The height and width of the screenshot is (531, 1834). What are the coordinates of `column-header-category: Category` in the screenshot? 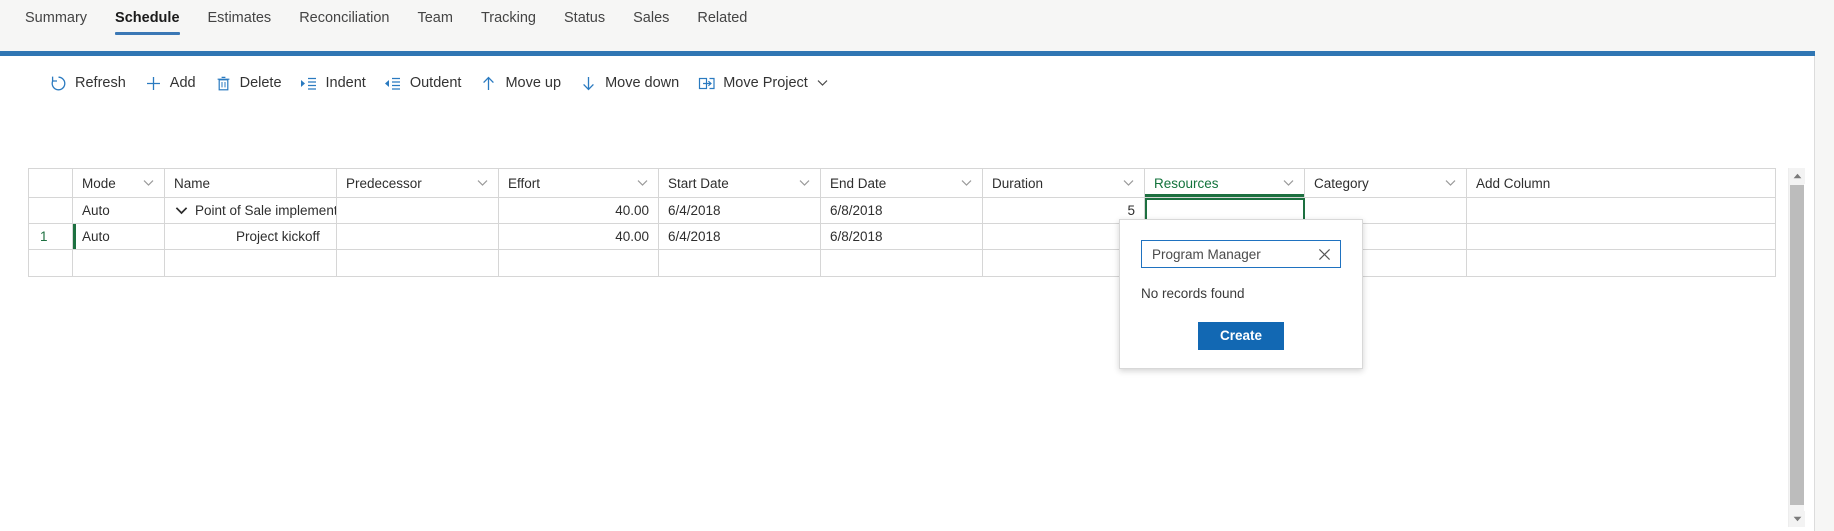 It's located at (1386, 183).